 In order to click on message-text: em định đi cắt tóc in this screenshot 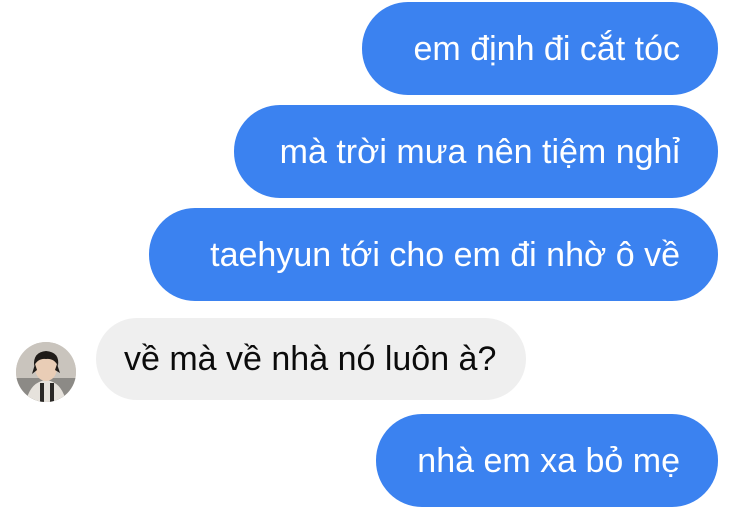, I will do `click(546, 48)`.